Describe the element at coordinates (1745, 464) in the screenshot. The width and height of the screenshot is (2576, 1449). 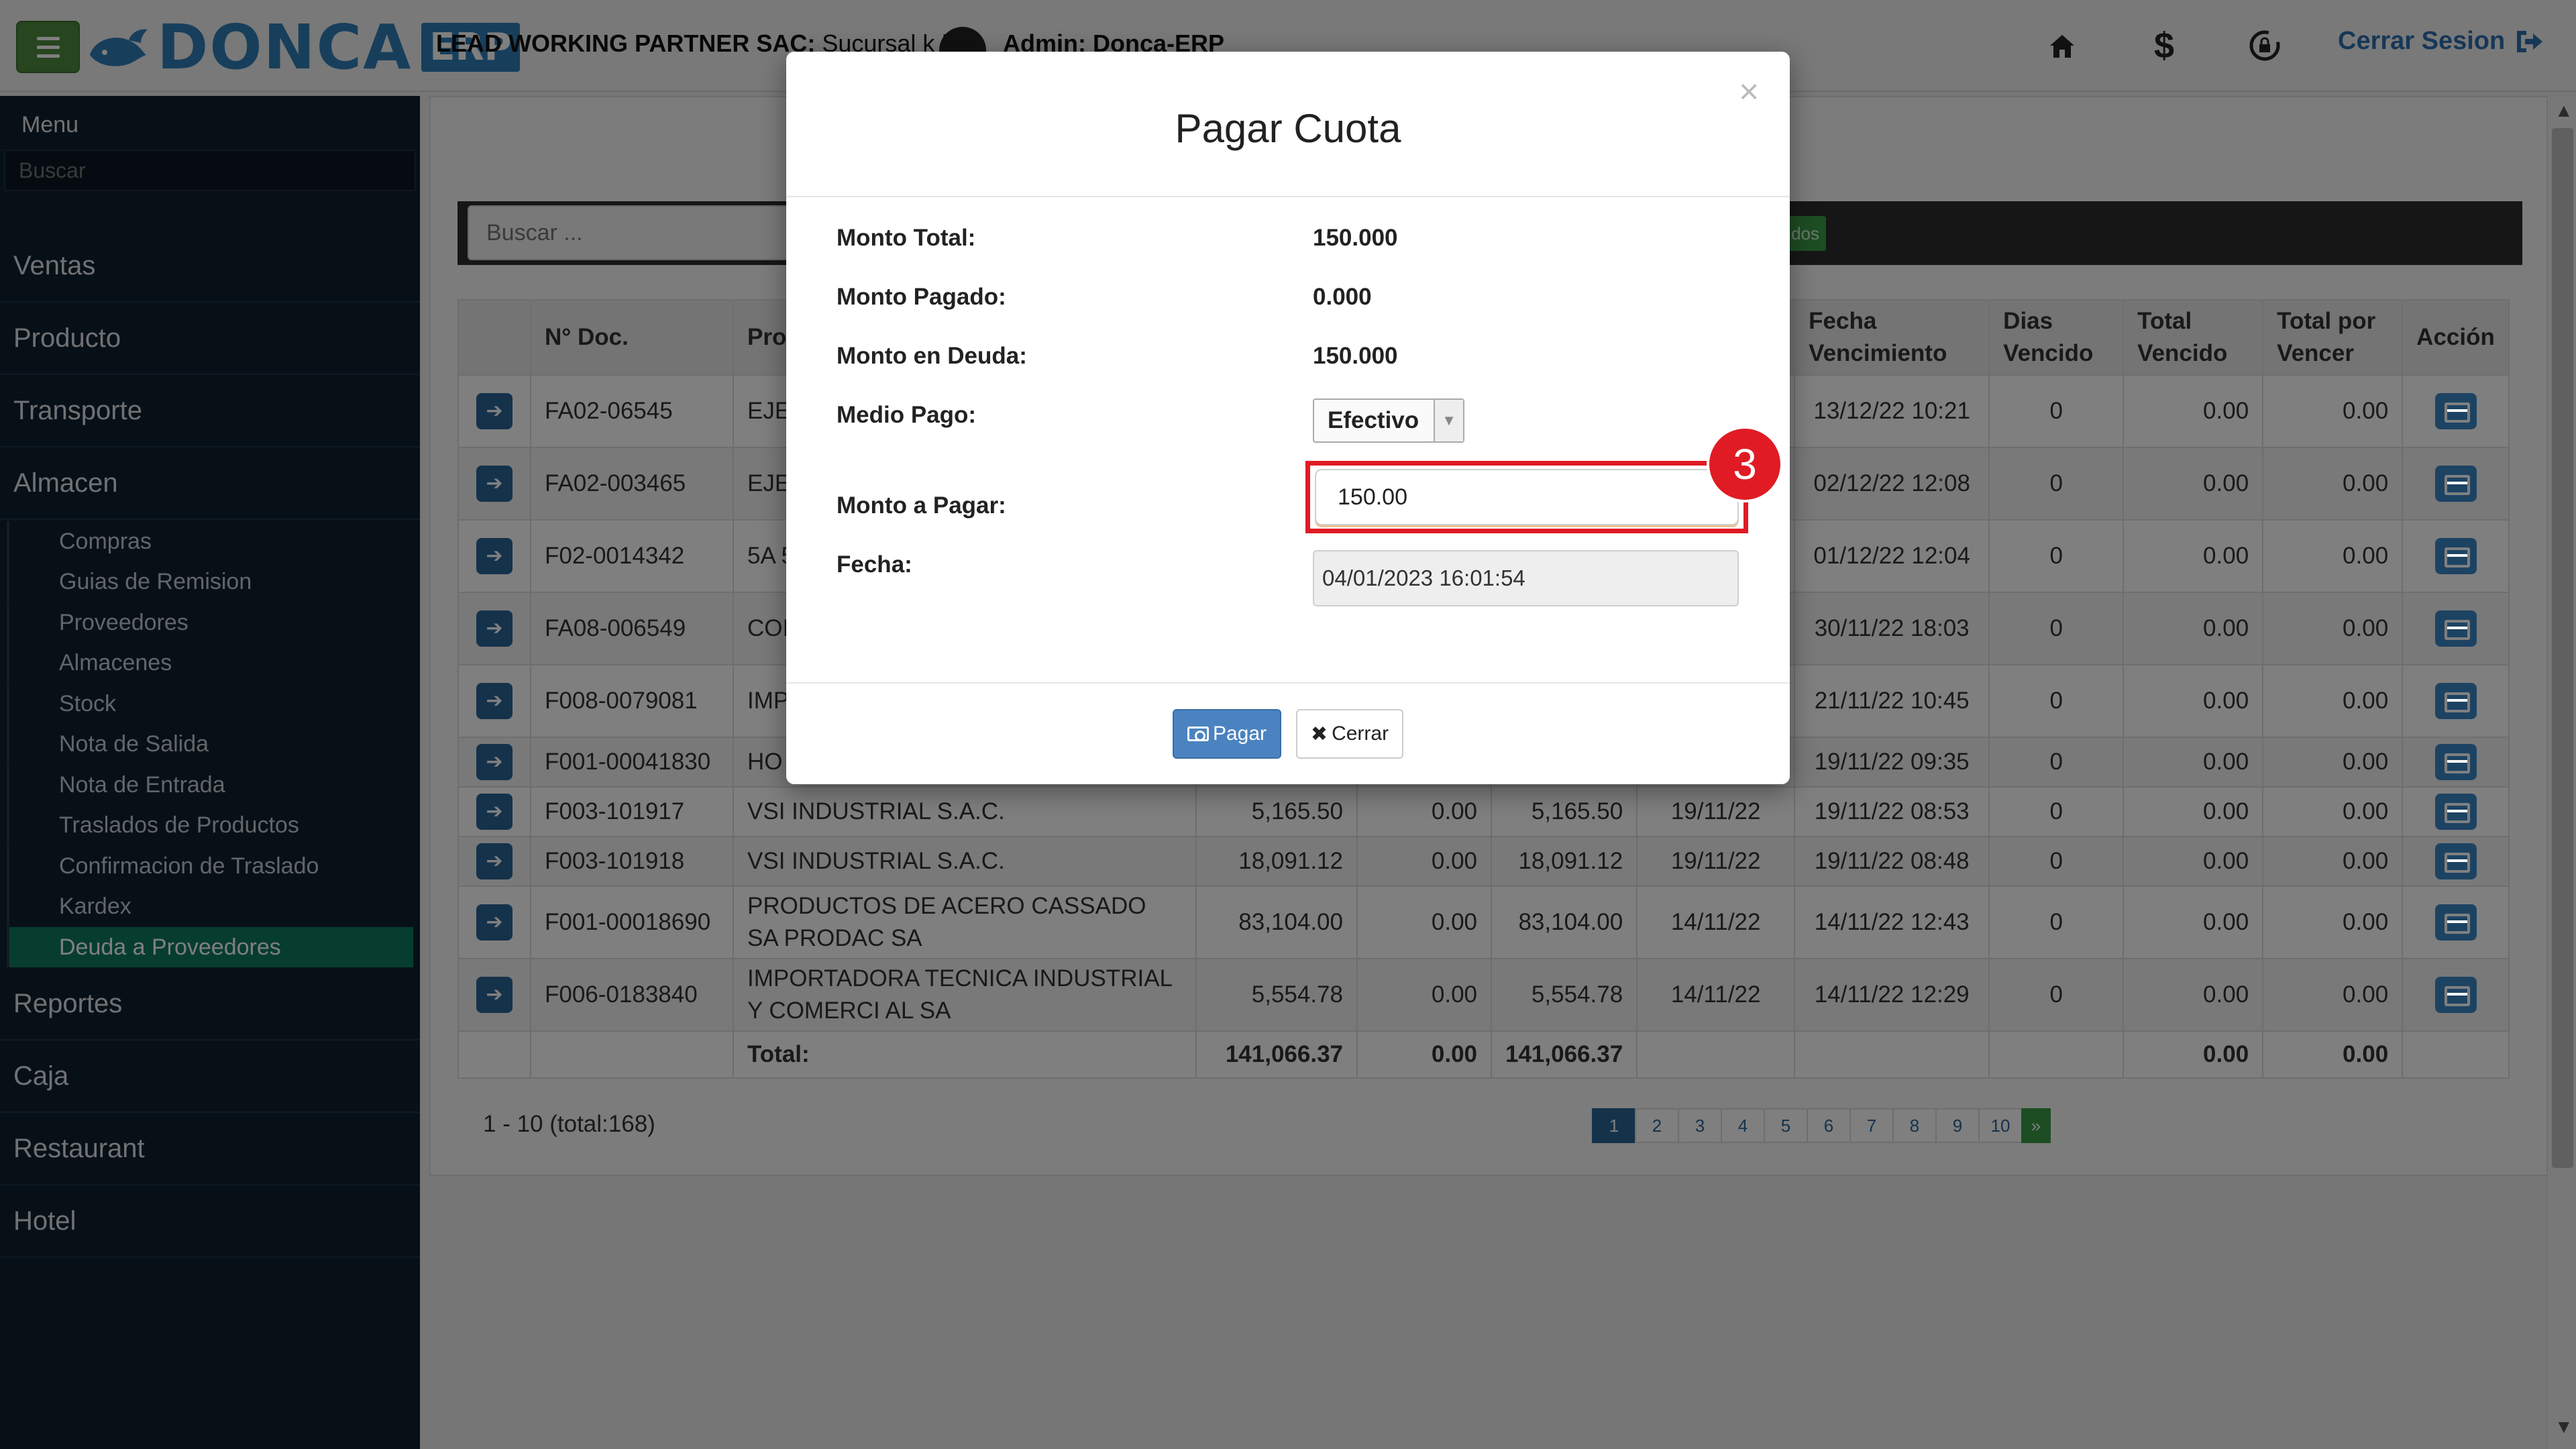
I see `step-number-badge: 3` at that location.